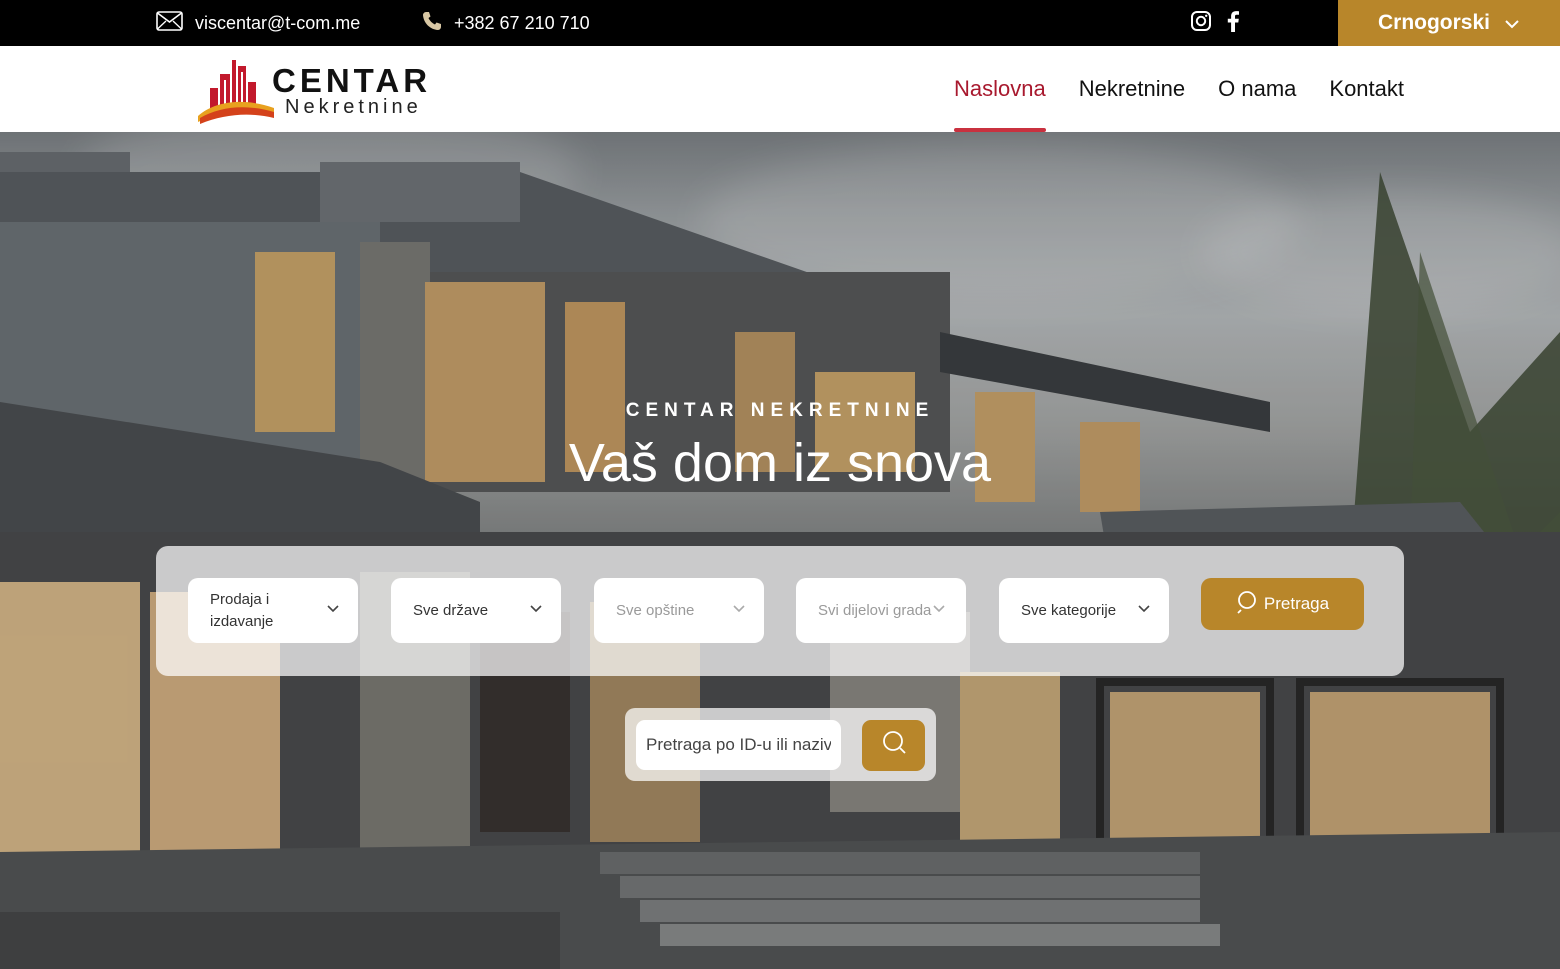  I want to click on select-category: Sve kategorije, so click(1084, 610).